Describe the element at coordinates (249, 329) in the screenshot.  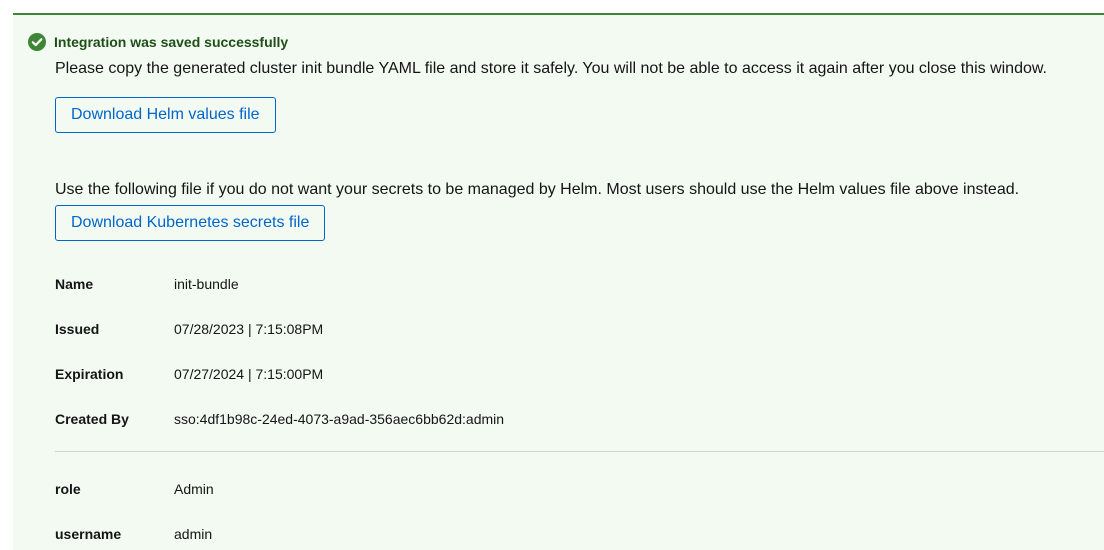
I see `detail-value: 07/28/2023 | 7:15:08PM` at that location.